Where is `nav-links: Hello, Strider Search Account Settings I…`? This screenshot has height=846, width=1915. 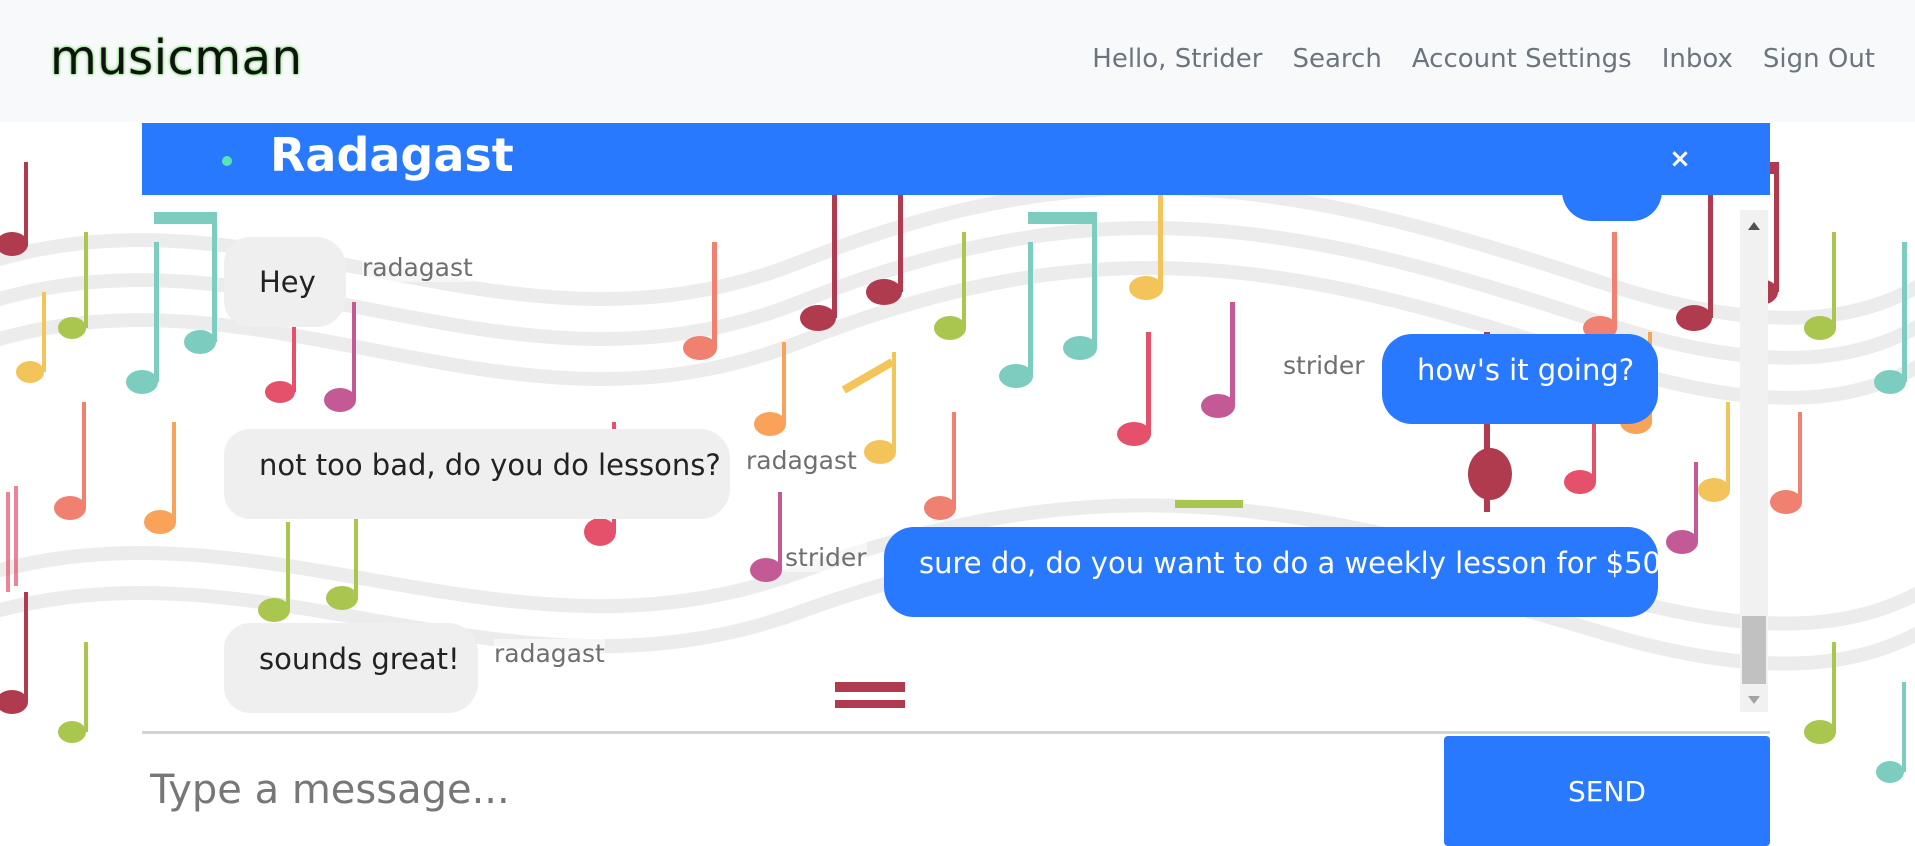 nav-links: Hello, Strider Search Account Settings I… is located at coordinates (1483, 59).